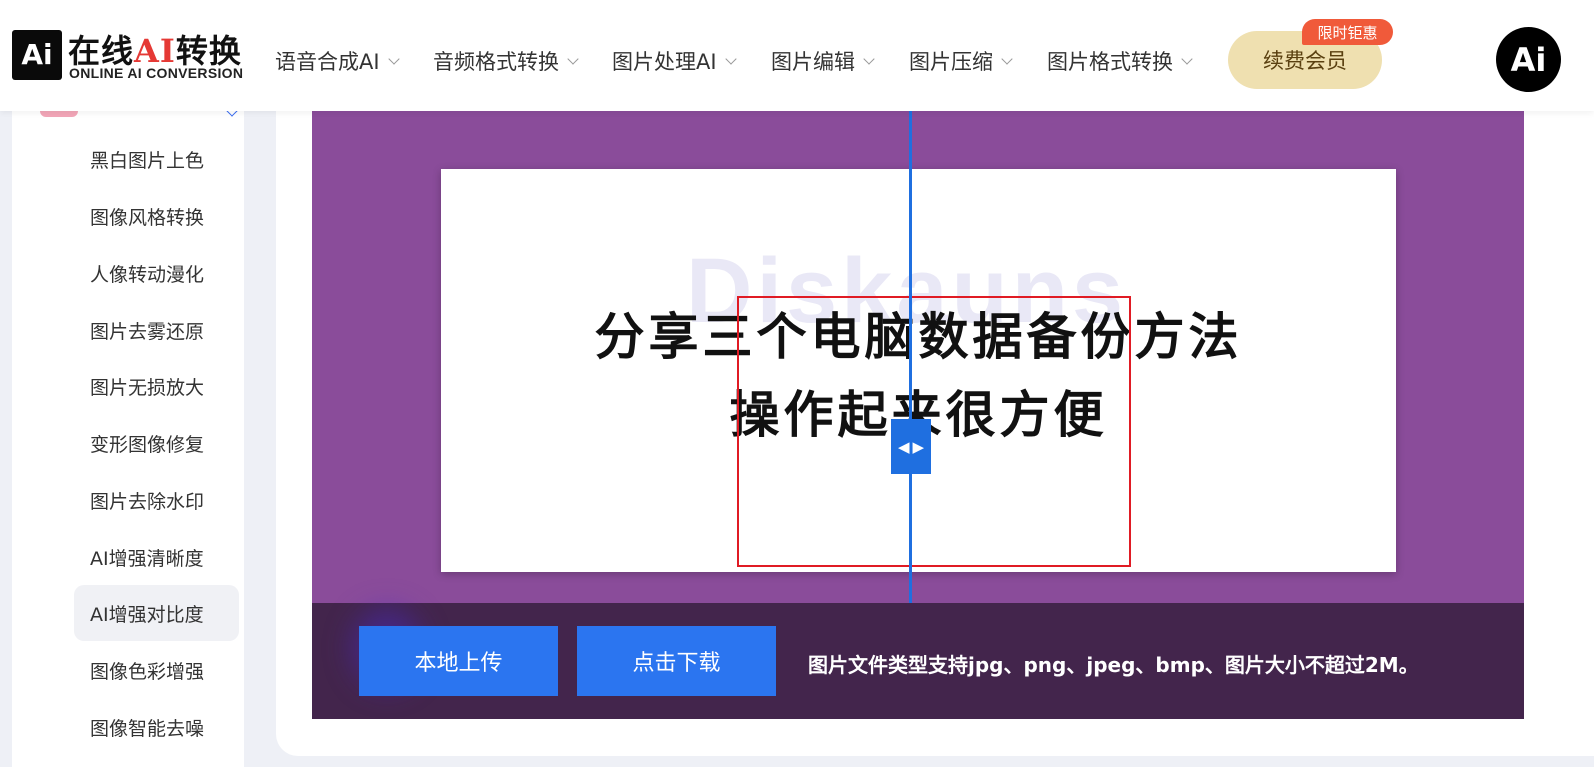  Describe the element at coordinates (156, 443) in the screenshot. I see `sidebar-item-repair: 变形图像修复` at that location.